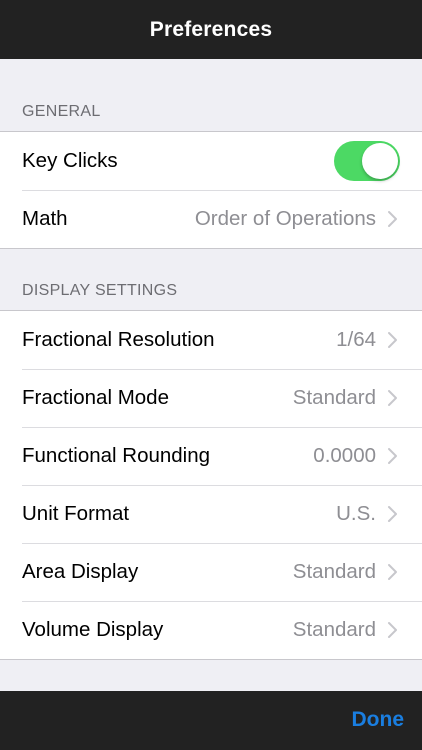 The image size is (422, 750). What do you see at coordinates (356, 339) in the screenshot?
I see `row-value: 1/64` at bounding box center [356, 339].